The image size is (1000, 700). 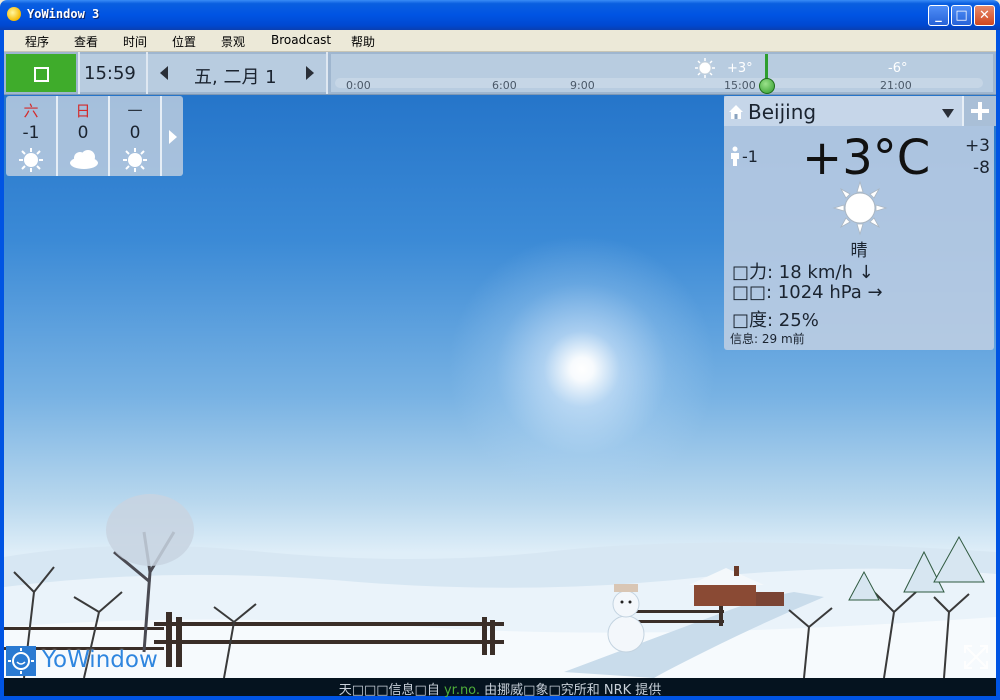 I want to click on next-day-icon, so click(x=310, y=73).